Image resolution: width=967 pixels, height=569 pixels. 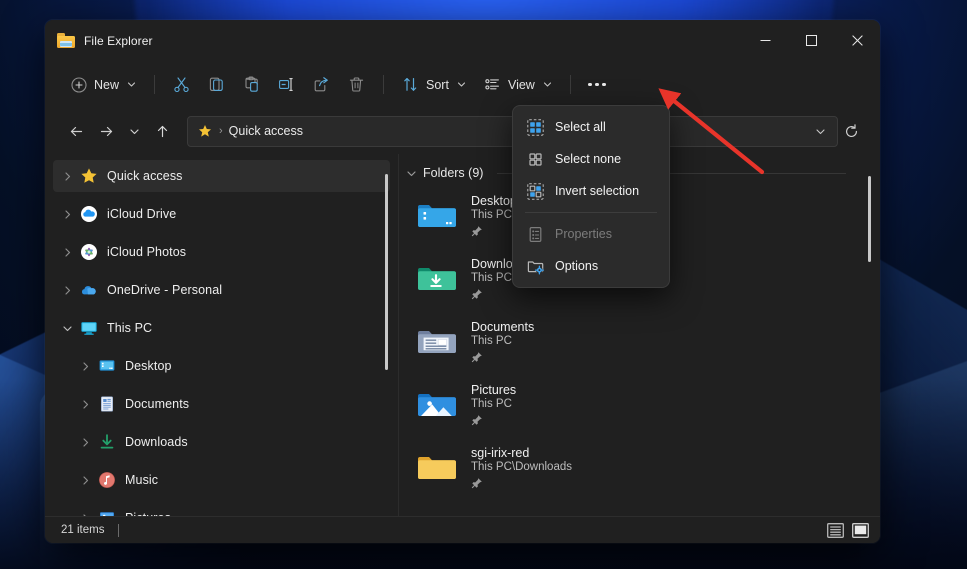 I want to click on cut-button, so click(x=181, y=85).